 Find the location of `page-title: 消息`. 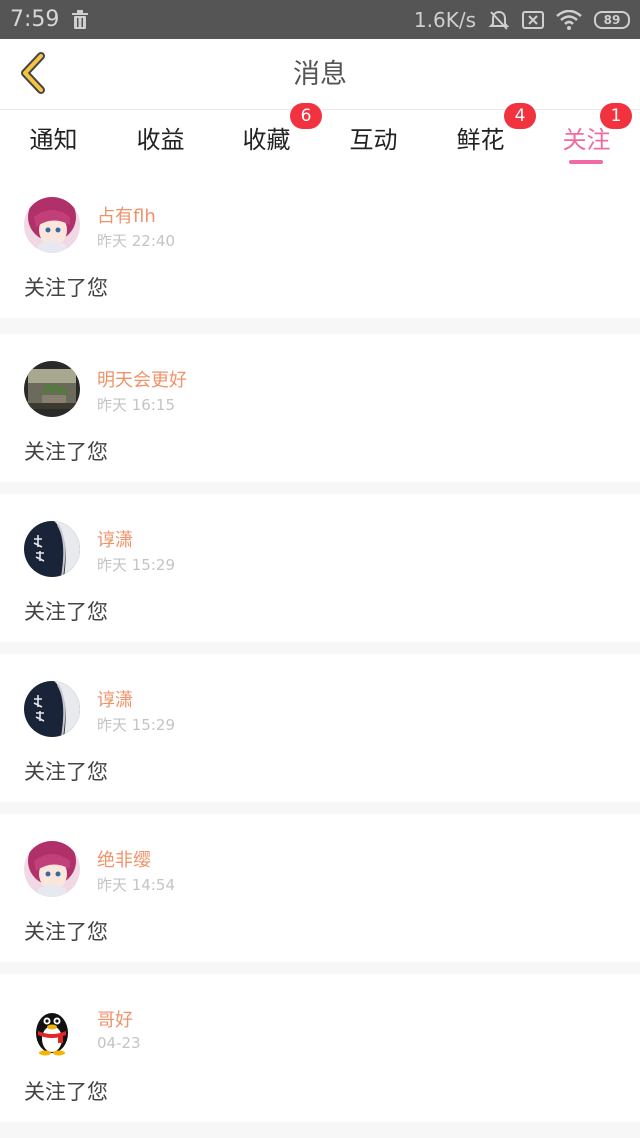

page-title: 消息 is located at coordinates (320, 74).